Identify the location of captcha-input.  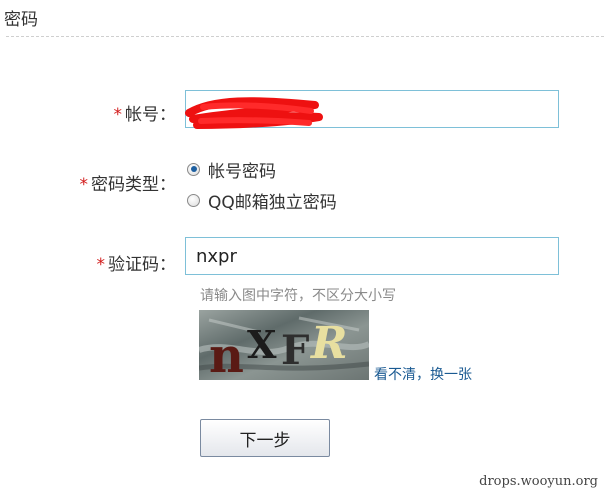
(372, 256).